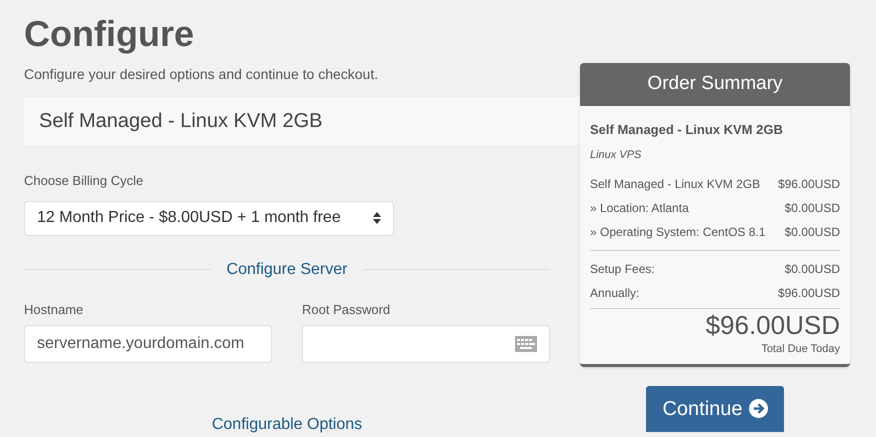  Describe the element at coordinates (148, 344) in the screenshot. I see `hostname-field: servername.yourdomain.com` at that location.